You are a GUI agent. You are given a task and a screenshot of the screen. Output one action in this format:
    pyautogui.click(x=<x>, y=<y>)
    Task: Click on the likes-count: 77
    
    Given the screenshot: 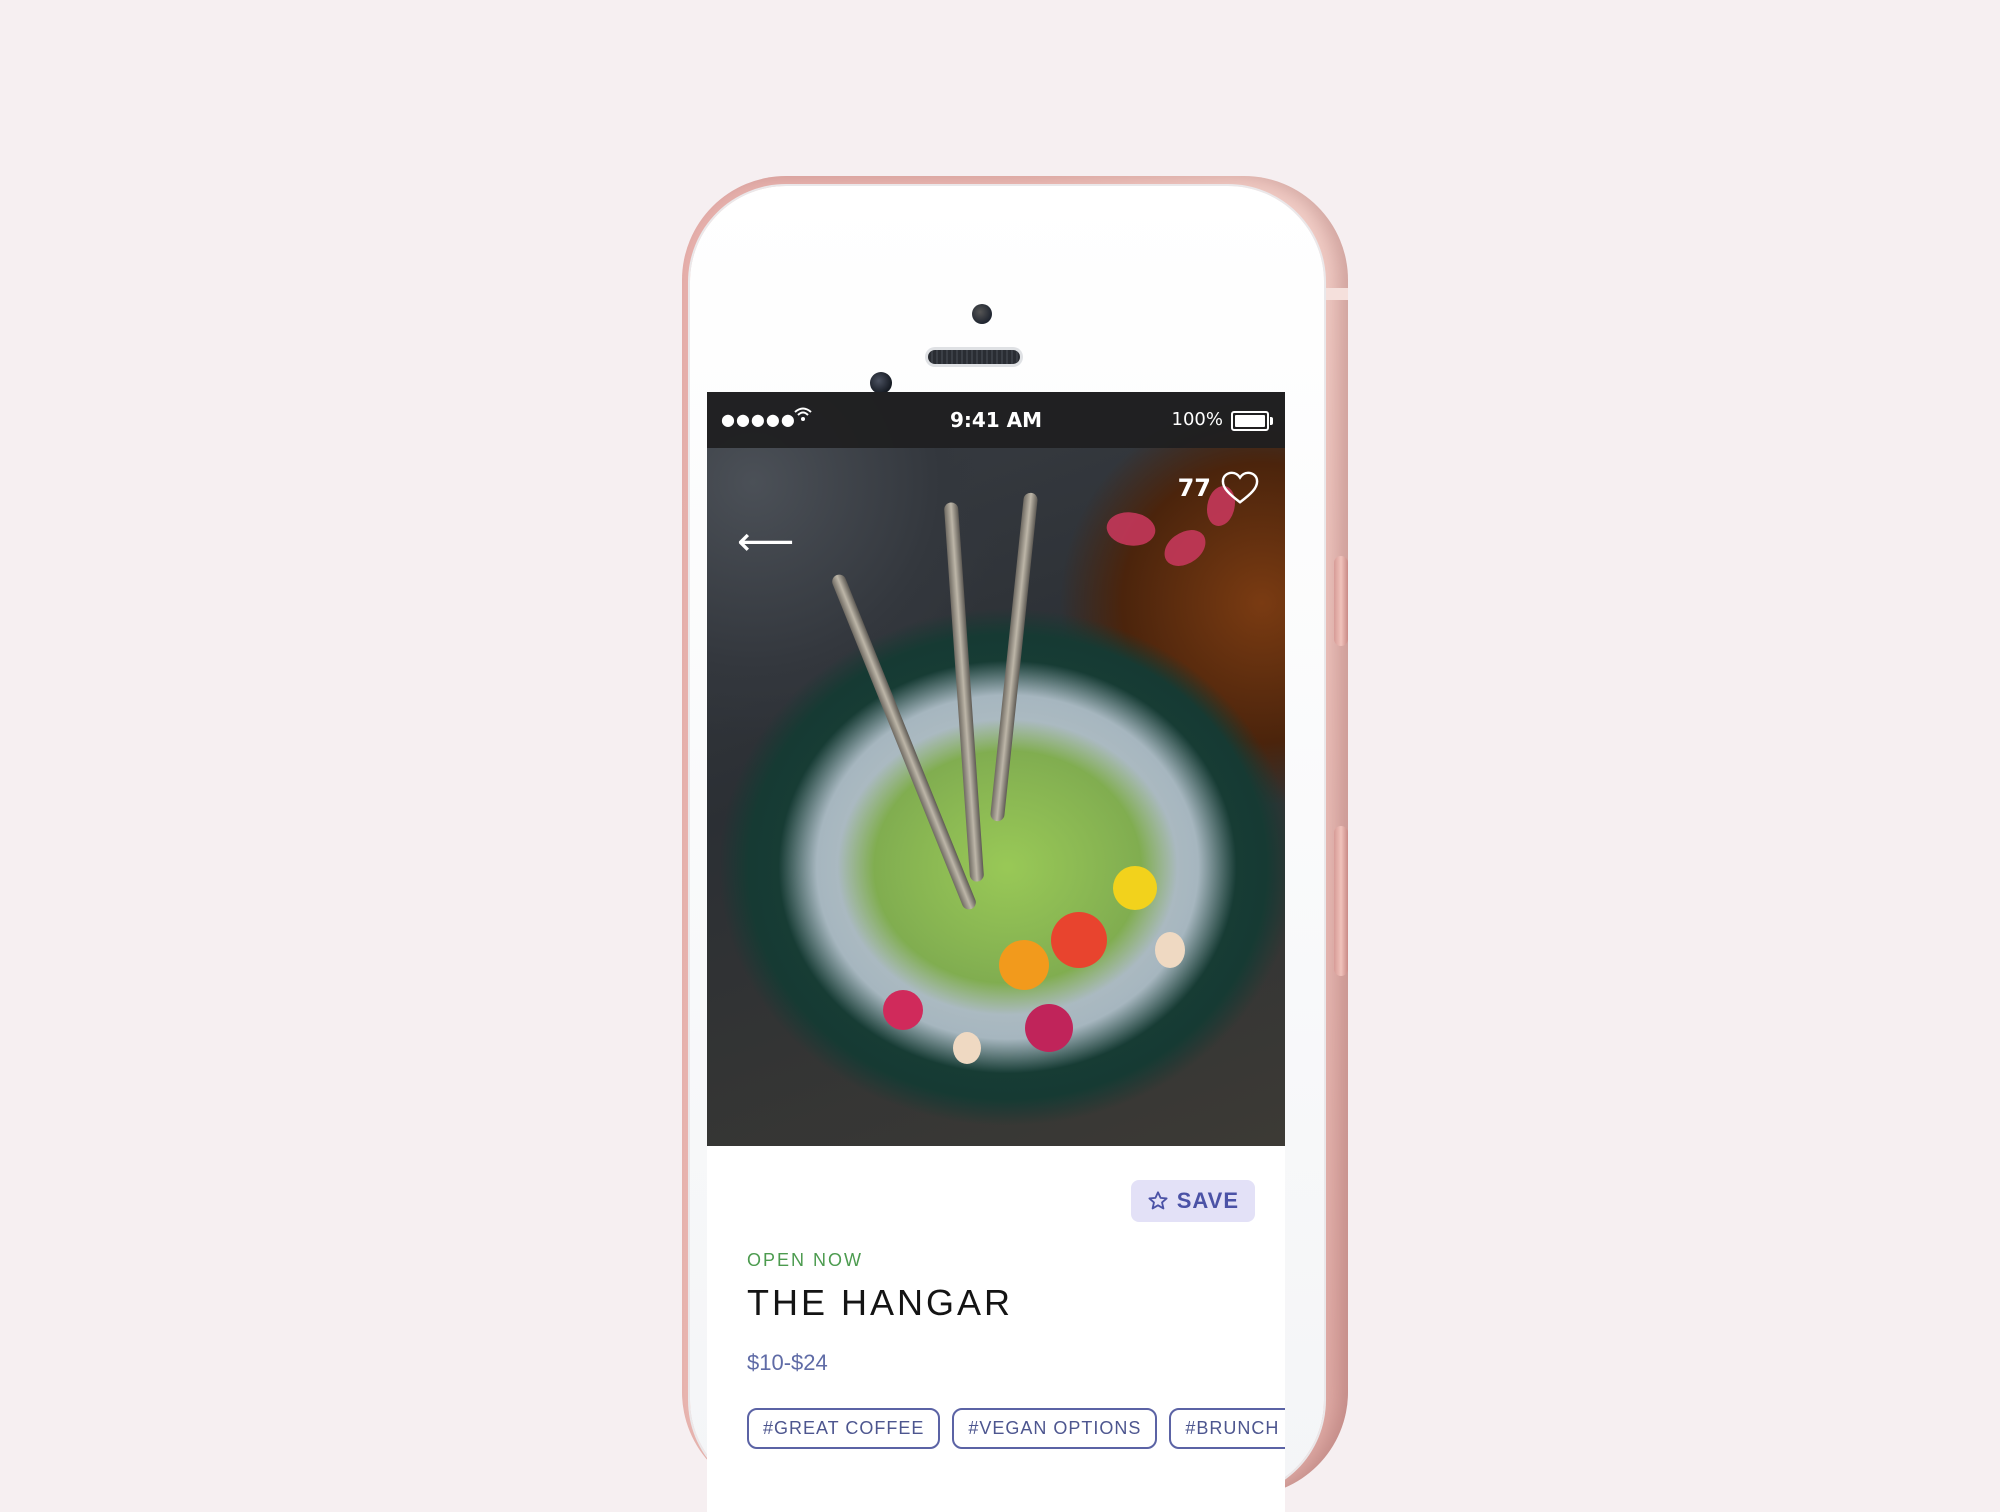 What is the action you would take?
    pyautogui.click(x=1194, y=488)
    